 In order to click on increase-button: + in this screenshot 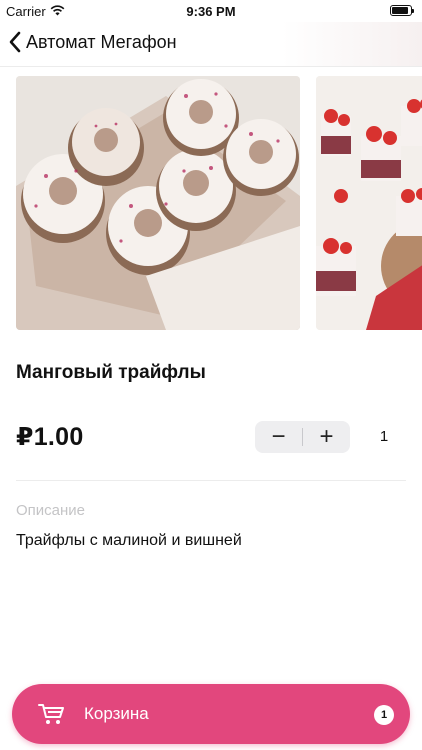, I will do `click(326, 437)`.